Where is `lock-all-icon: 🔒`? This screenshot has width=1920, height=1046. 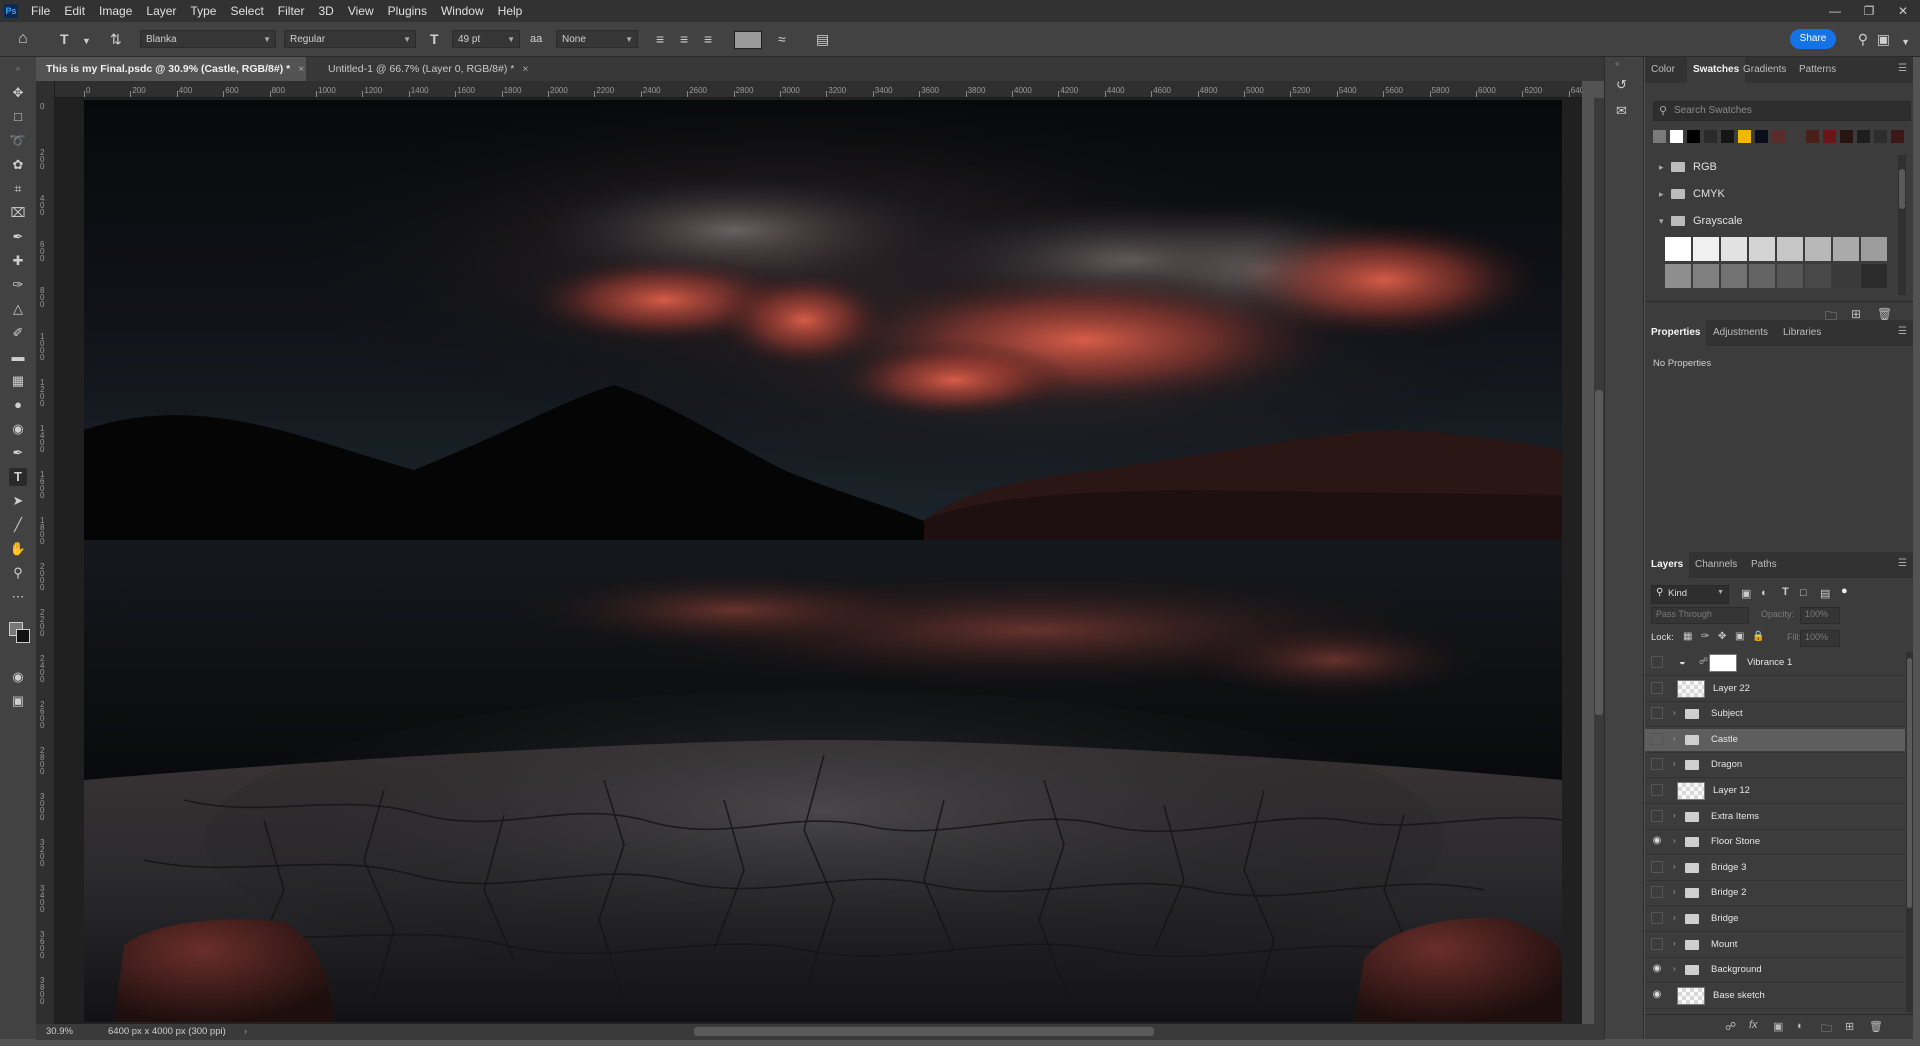 lock-all-icon: 🔒 is located at coordinates (1758, 636).